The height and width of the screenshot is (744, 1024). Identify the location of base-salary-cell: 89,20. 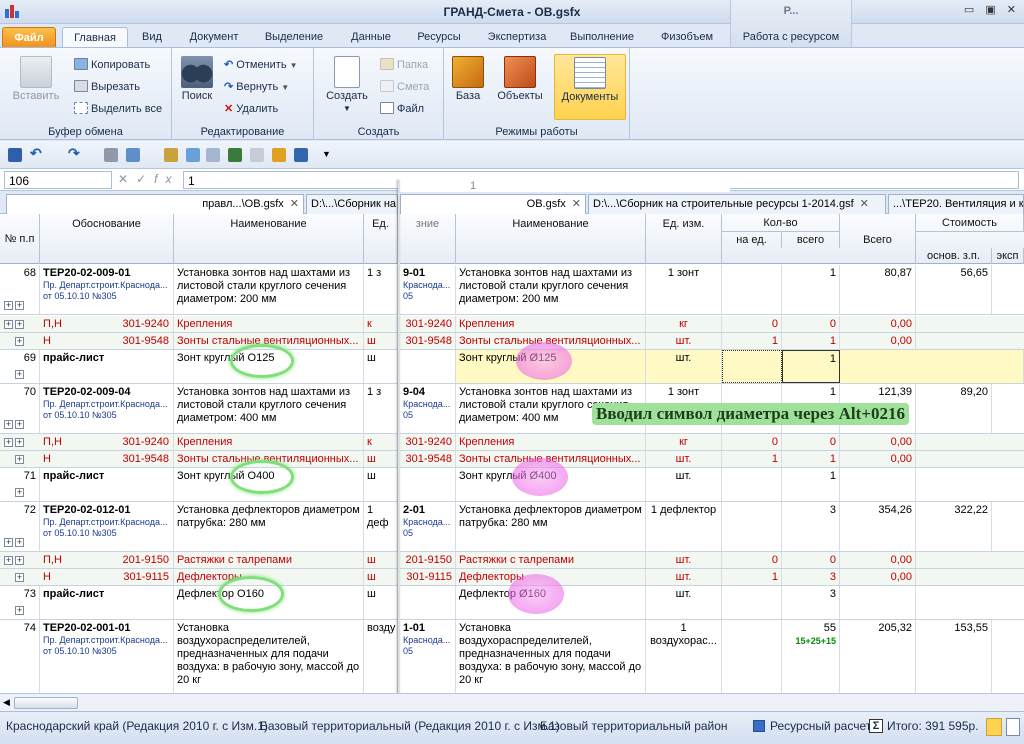
(954, 408).